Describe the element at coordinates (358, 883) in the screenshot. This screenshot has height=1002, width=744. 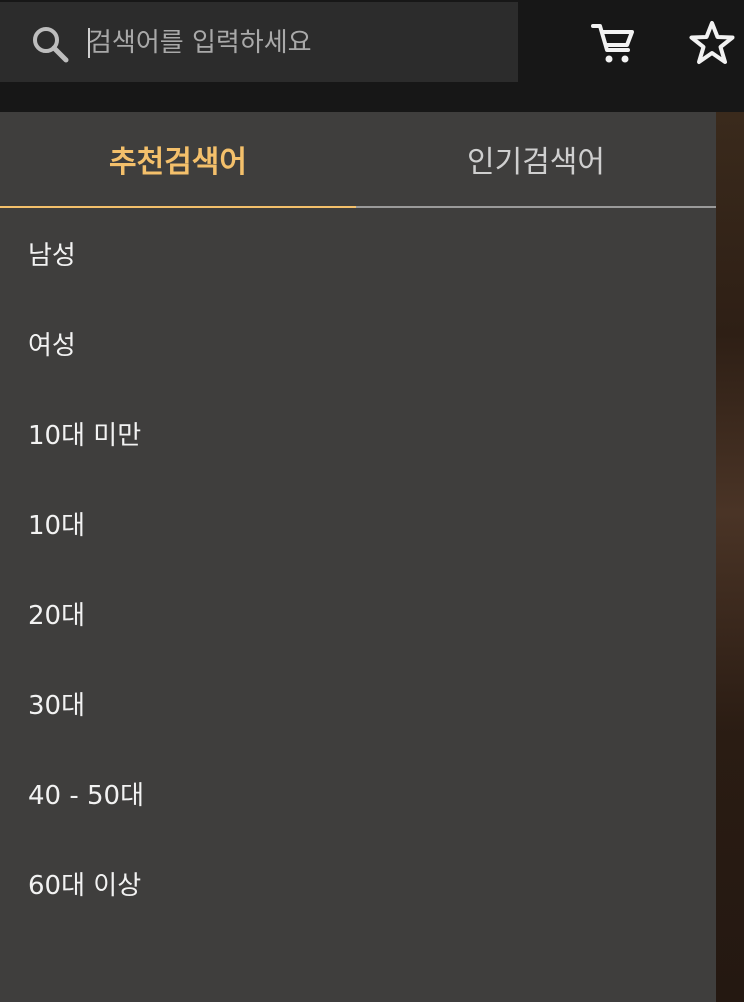
I see `list-item: 60대 이상` at that location.